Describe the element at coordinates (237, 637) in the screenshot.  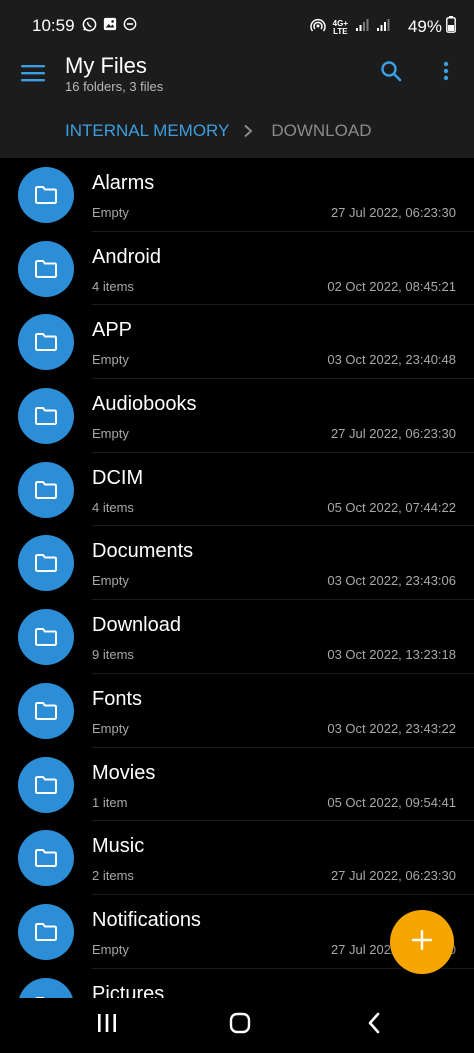
I see `list-item-download: Download 9 items 03 Oct 2022, 13:23:18` at that location.